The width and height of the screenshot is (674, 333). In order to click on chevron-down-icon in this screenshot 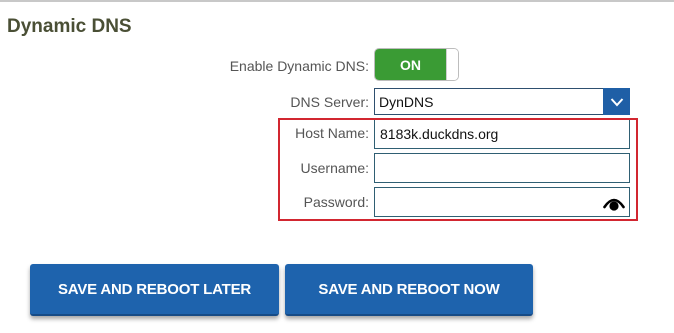, I will do `click(616, 101)`.